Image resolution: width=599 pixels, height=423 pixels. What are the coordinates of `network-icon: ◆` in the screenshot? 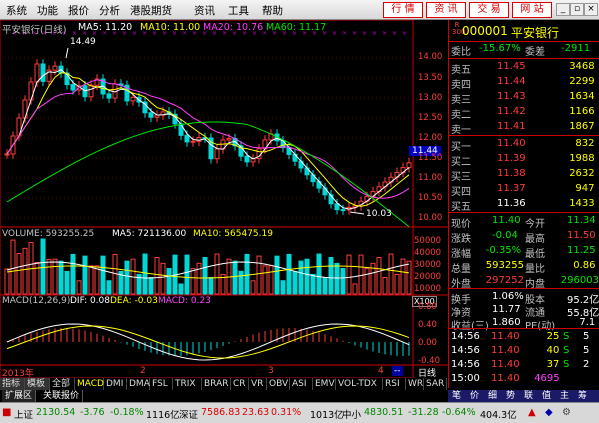 It's located at (549, 412).